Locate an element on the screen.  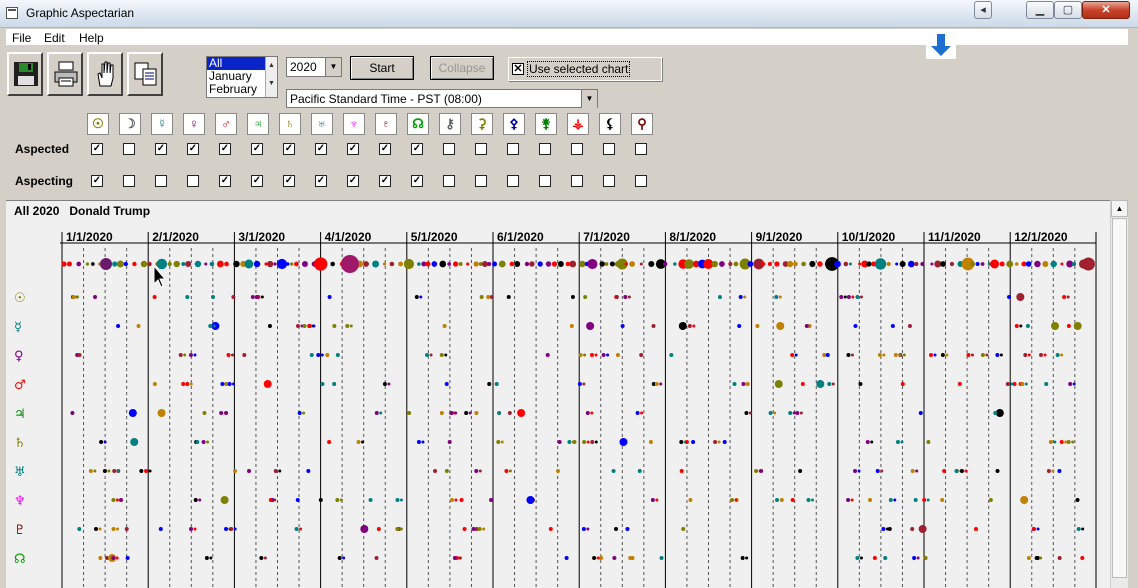
scrollbar-thumb is located at coordinates (1119, 398).